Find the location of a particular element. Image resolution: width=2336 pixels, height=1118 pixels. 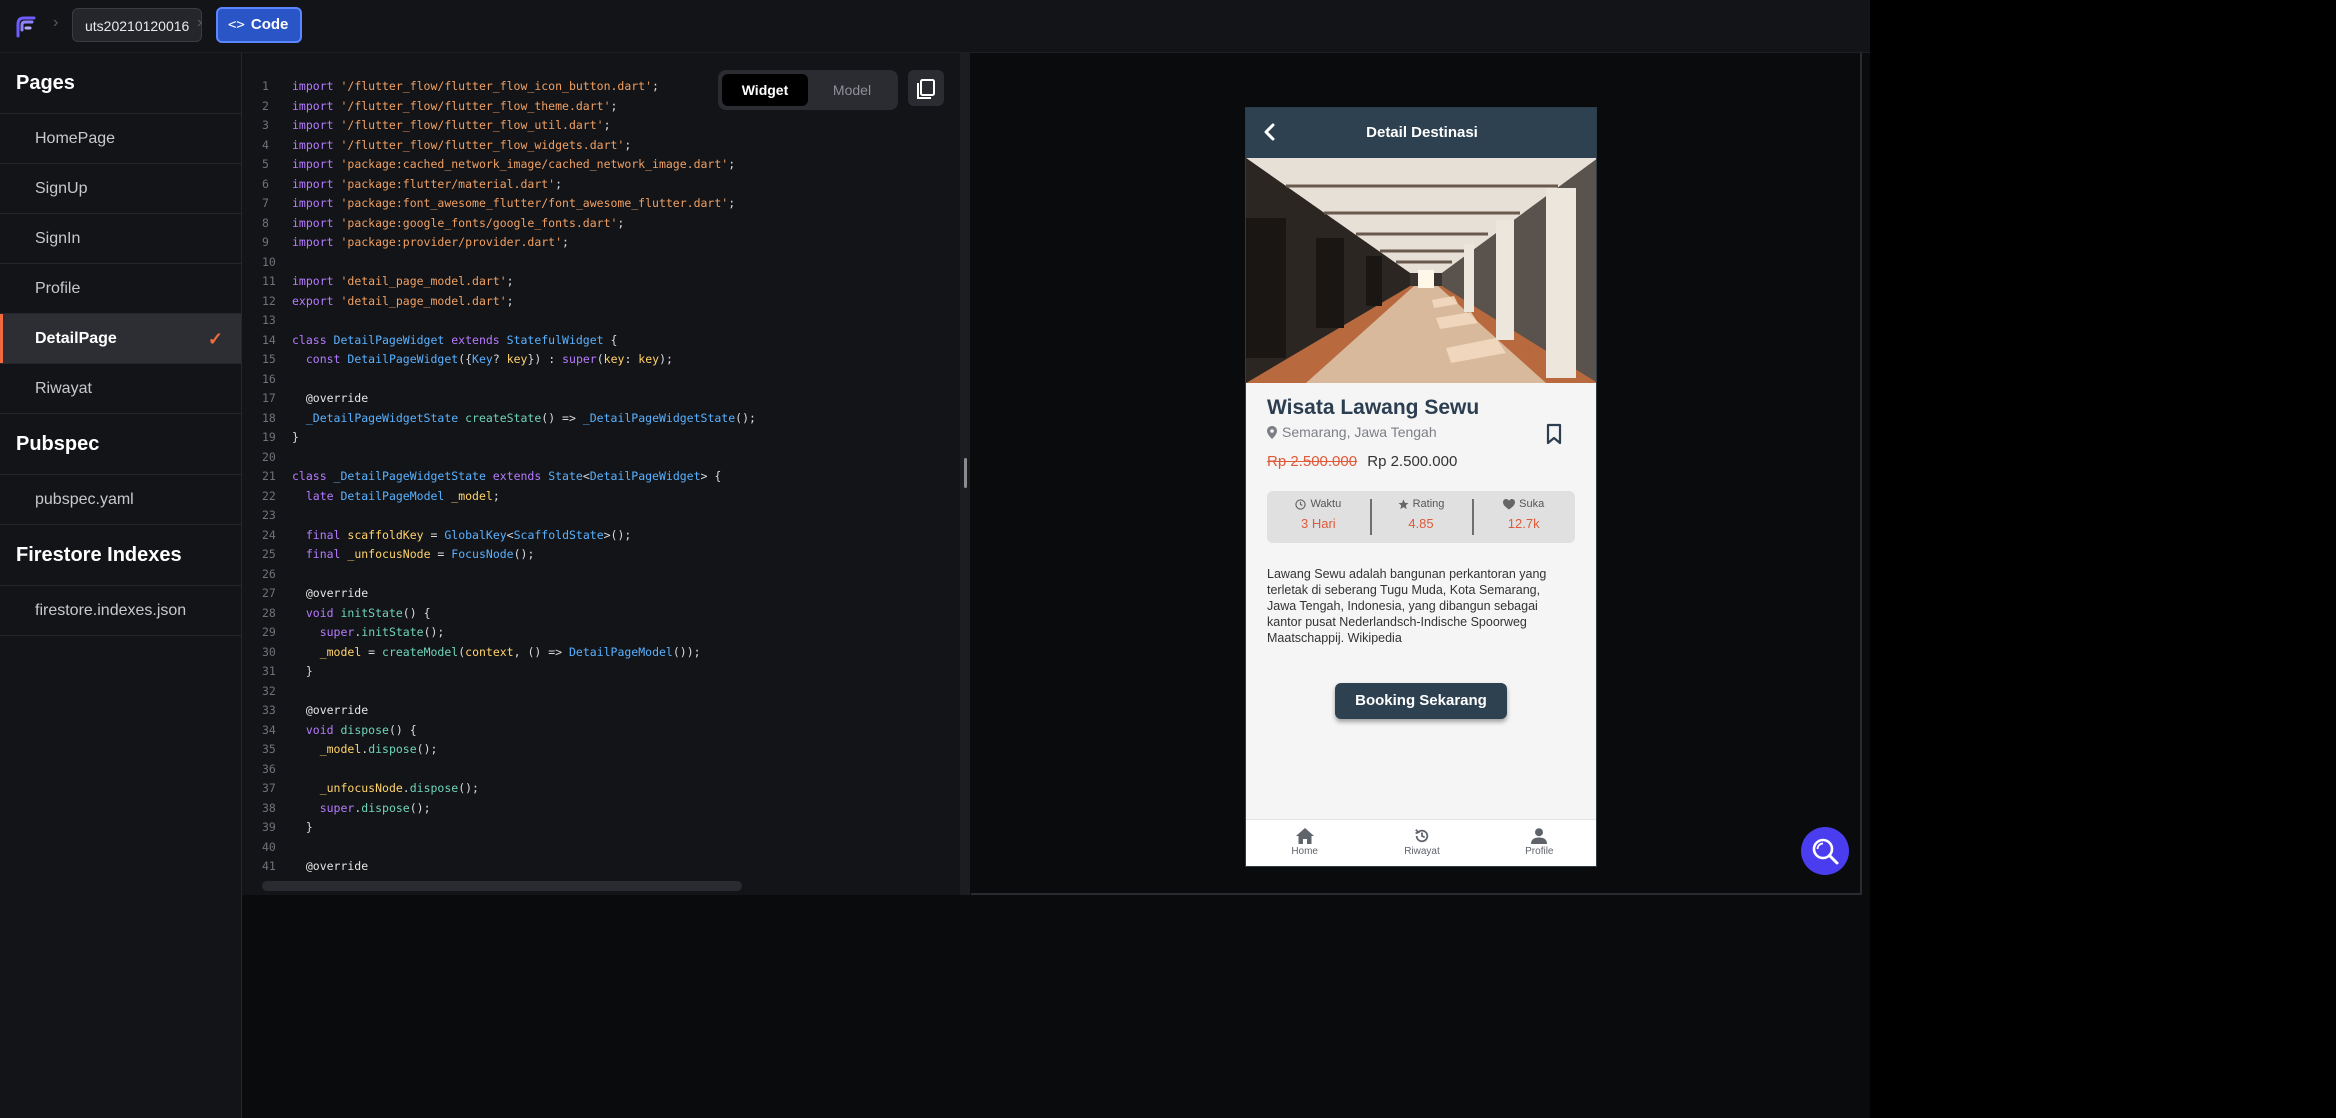

line-number: 22 is located at coordinates (269, 495).